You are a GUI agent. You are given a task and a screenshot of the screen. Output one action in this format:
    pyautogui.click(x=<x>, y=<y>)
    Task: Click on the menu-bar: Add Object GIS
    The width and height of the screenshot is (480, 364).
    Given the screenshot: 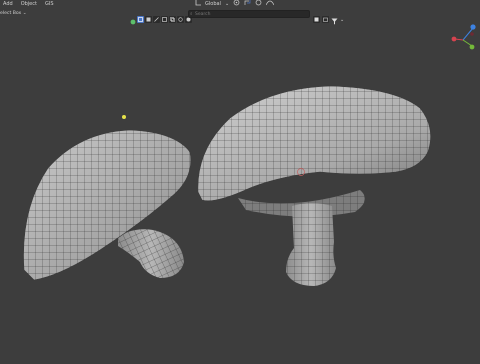 What is the action you would take?
    pyautogui.click(x=28, y=4)
    